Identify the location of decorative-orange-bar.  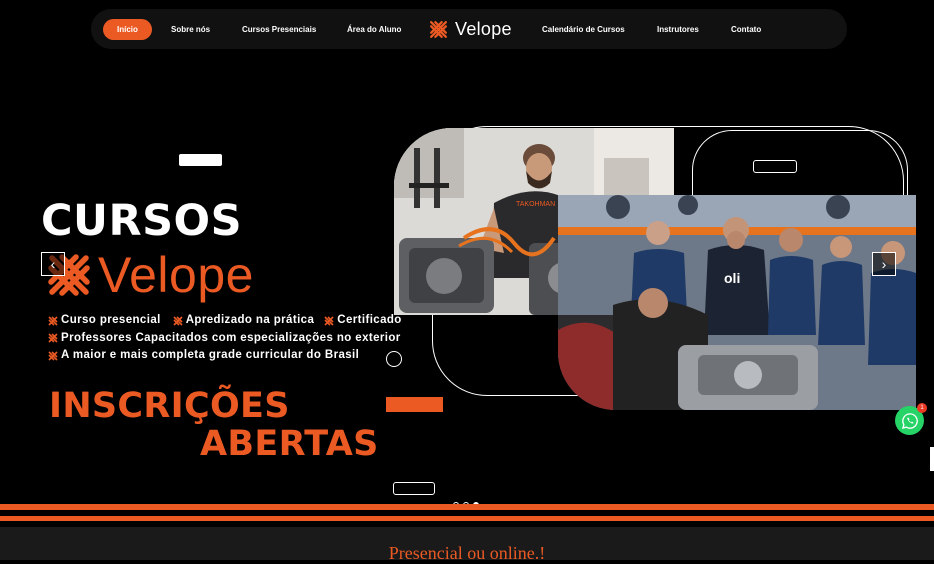
(414, 404).